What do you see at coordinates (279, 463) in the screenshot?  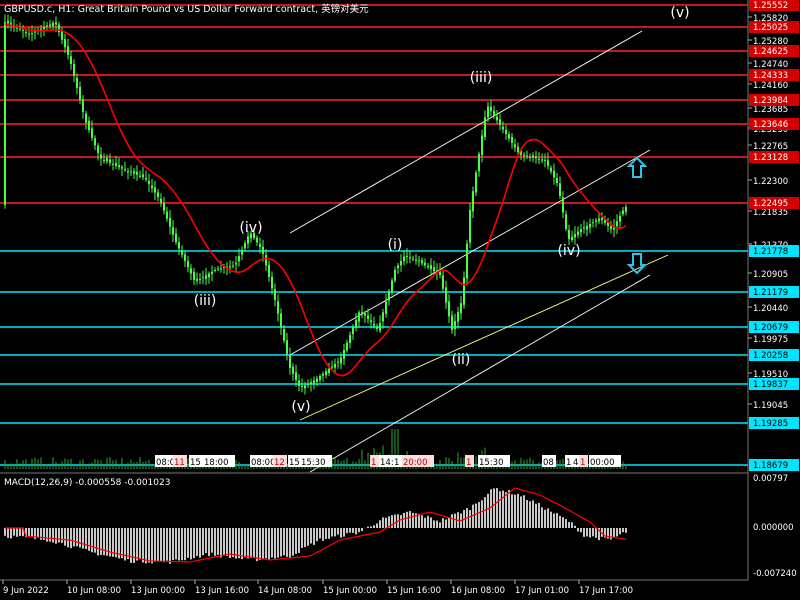 I see `session-tag-label: 12` at bounding box center [279, 463].